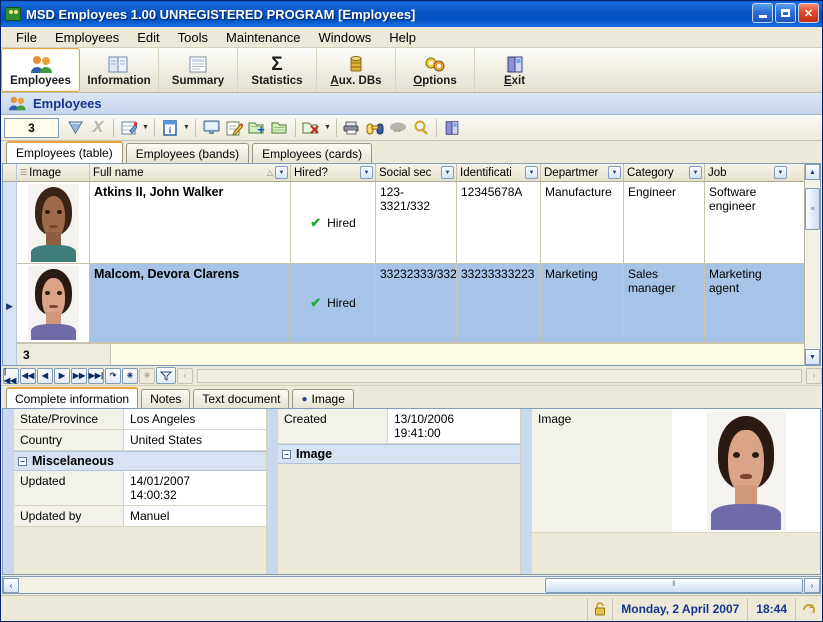  What do you see at coordinates (119, 70) in the screenshot?
I see `toolbar-button-information: Information` at bounding box center [119, 70].